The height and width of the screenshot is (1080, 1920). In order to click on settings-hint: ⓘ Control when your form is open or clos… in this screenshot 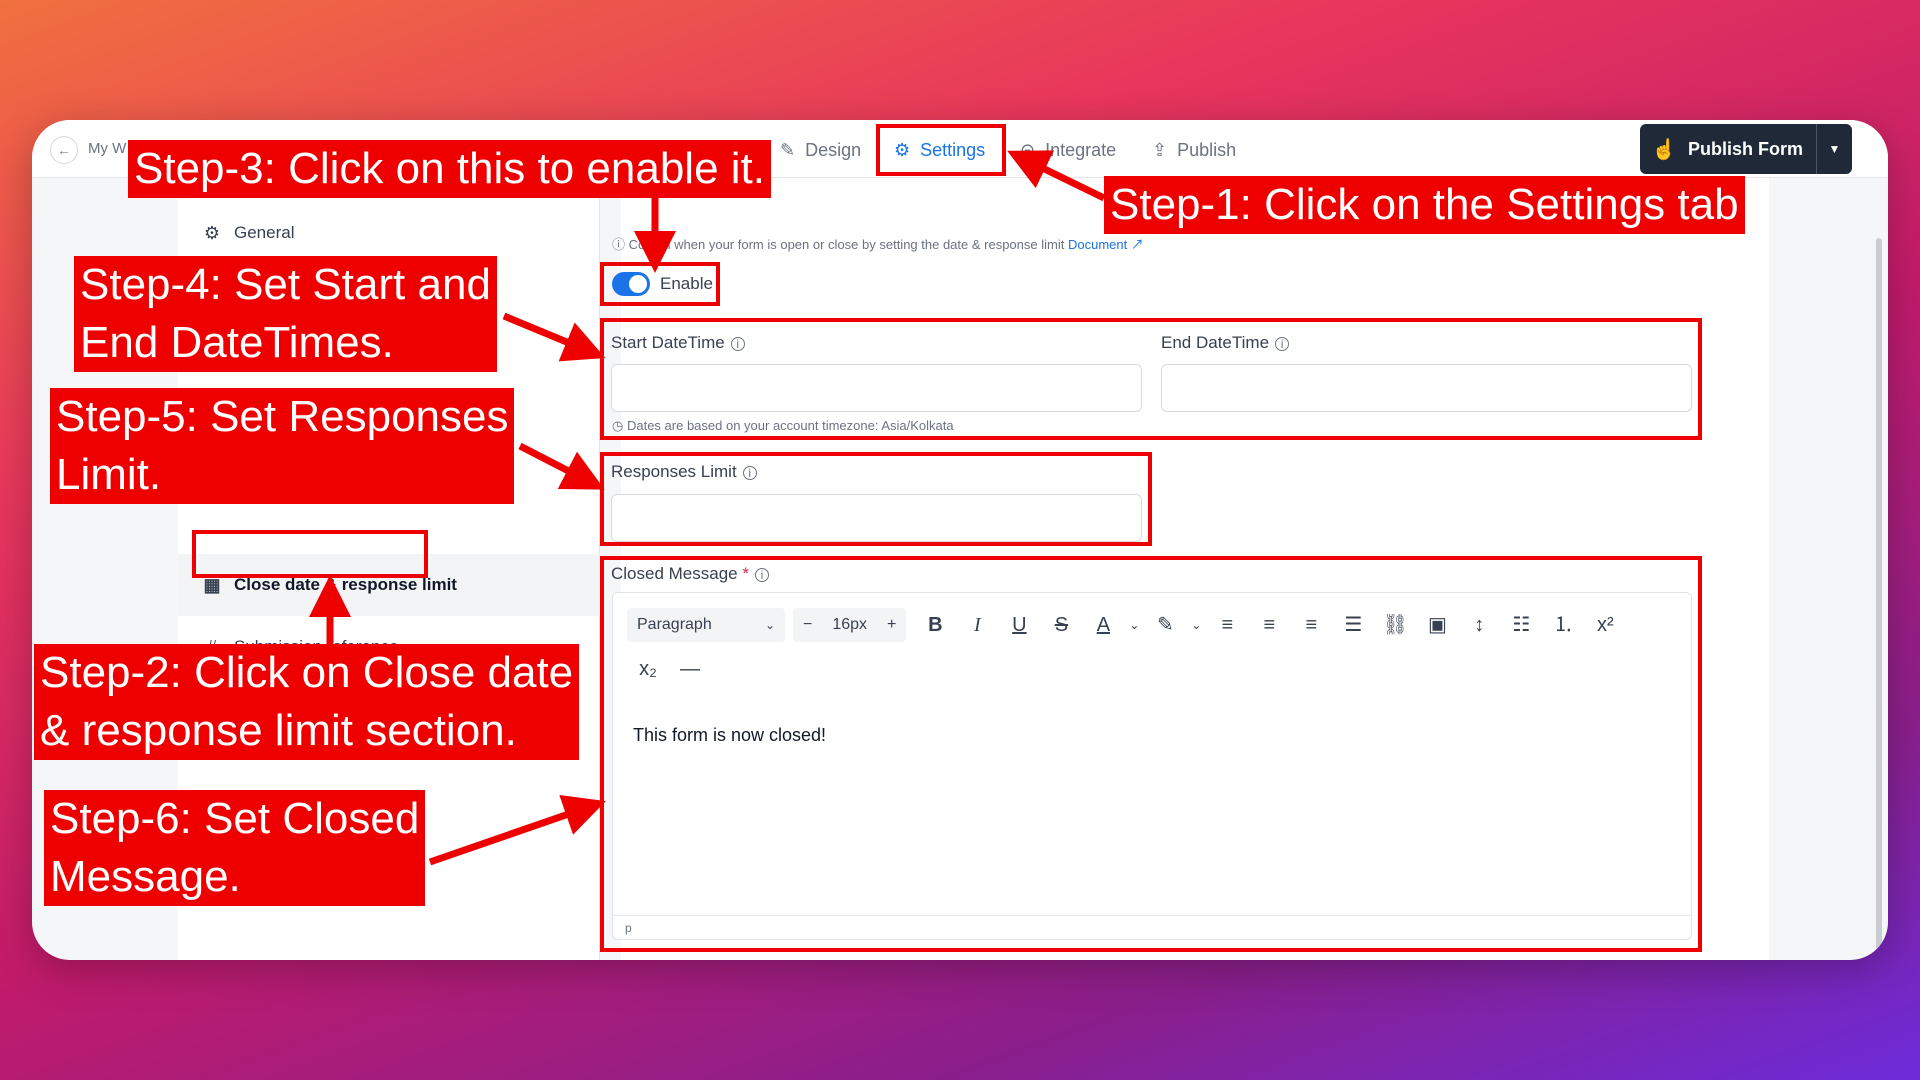, I will do `click(878, 243)`.